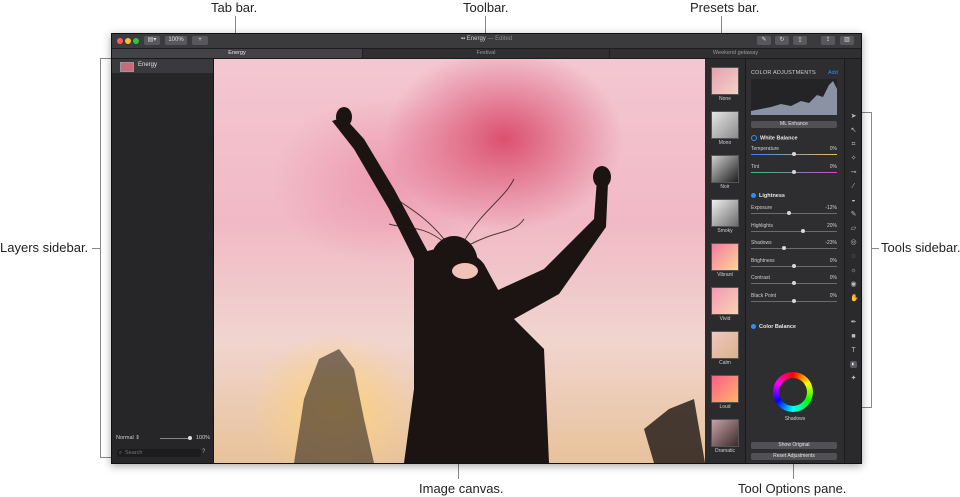 The width and height of the screenshot is (960, 497). What do you see at coordinates (853, 186) in the screenshot?
I see `brush-icon: ⁄` at bounding box center [853, 186].